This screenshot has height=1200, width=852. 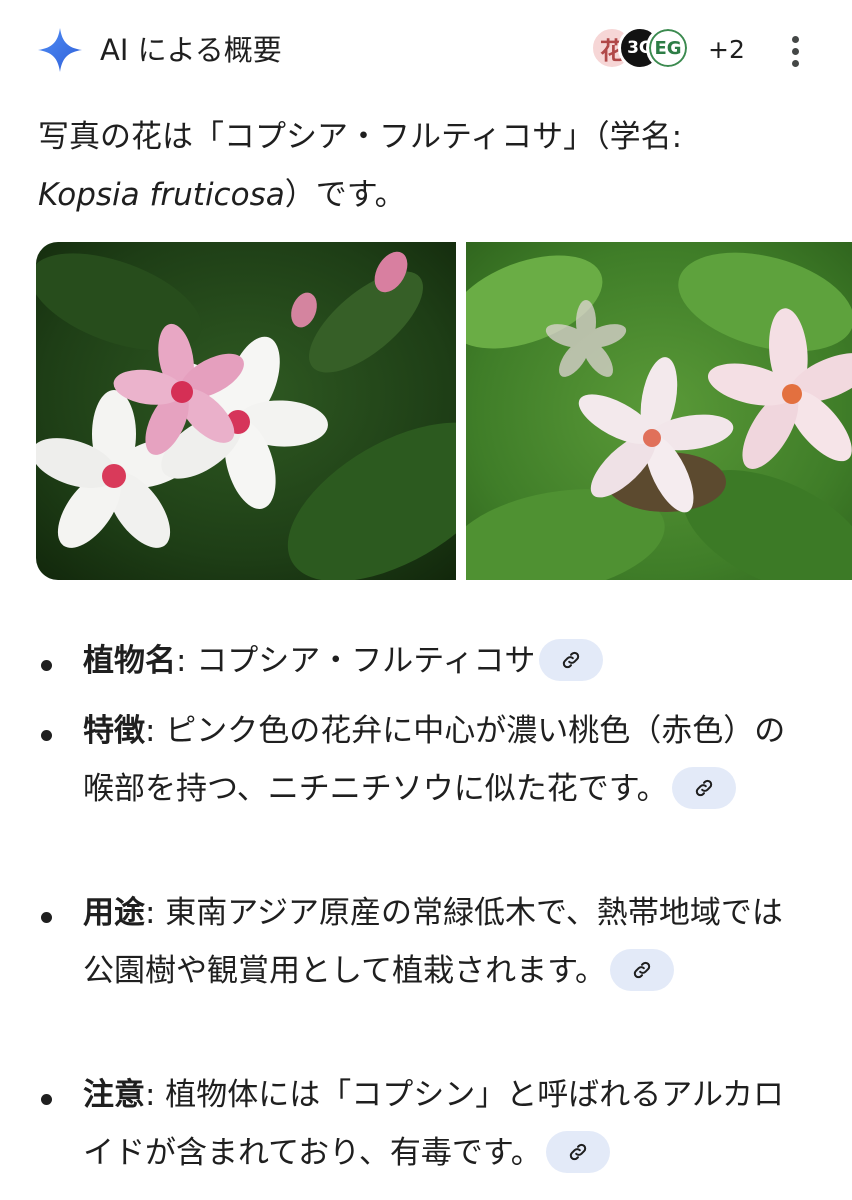 I want to click on list-item-text: 注意: 植物体には「コプシン」と呼ばれるアルカロイドが含まれており、有毒です。, so click(x=443, y=1124).